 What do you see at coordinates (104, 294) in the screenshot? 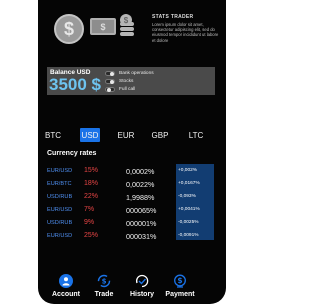
I see `nav-label: Trade` at bounding box center [104, 294].